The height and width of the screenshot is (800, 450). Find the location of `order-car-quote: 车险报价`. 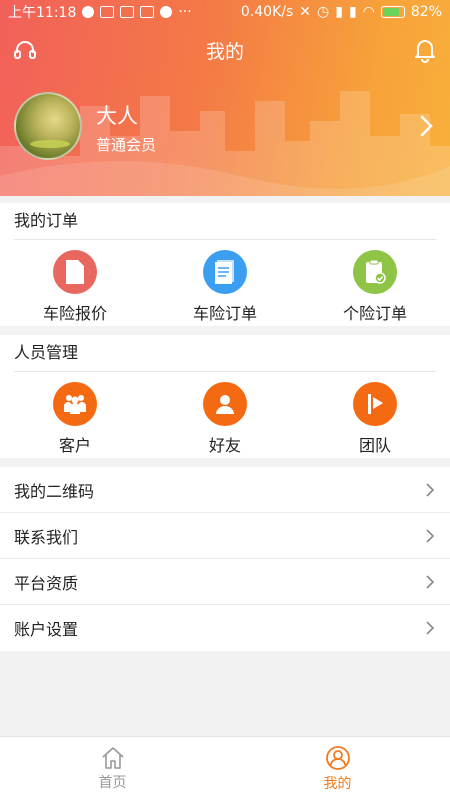

order-car-quote: 车险报价 is located at coordinates (75, 287).